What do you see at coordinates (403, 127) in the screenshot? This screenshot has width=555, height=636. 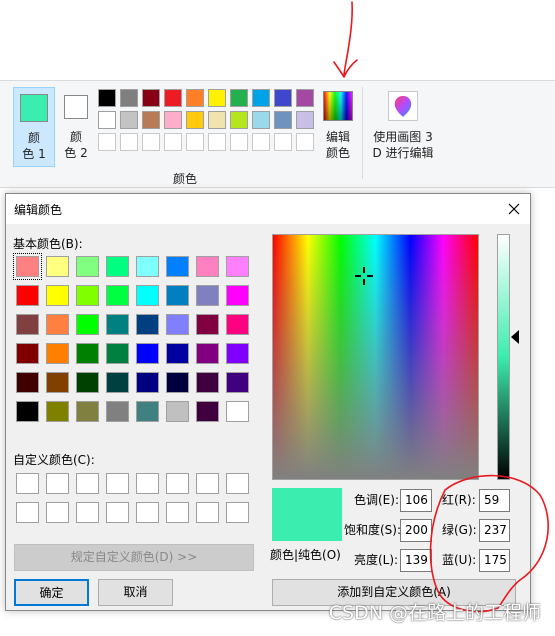 I see `paint3d-button: 使用画图 3 D 进行编辑` at bounding box center [403, 127].